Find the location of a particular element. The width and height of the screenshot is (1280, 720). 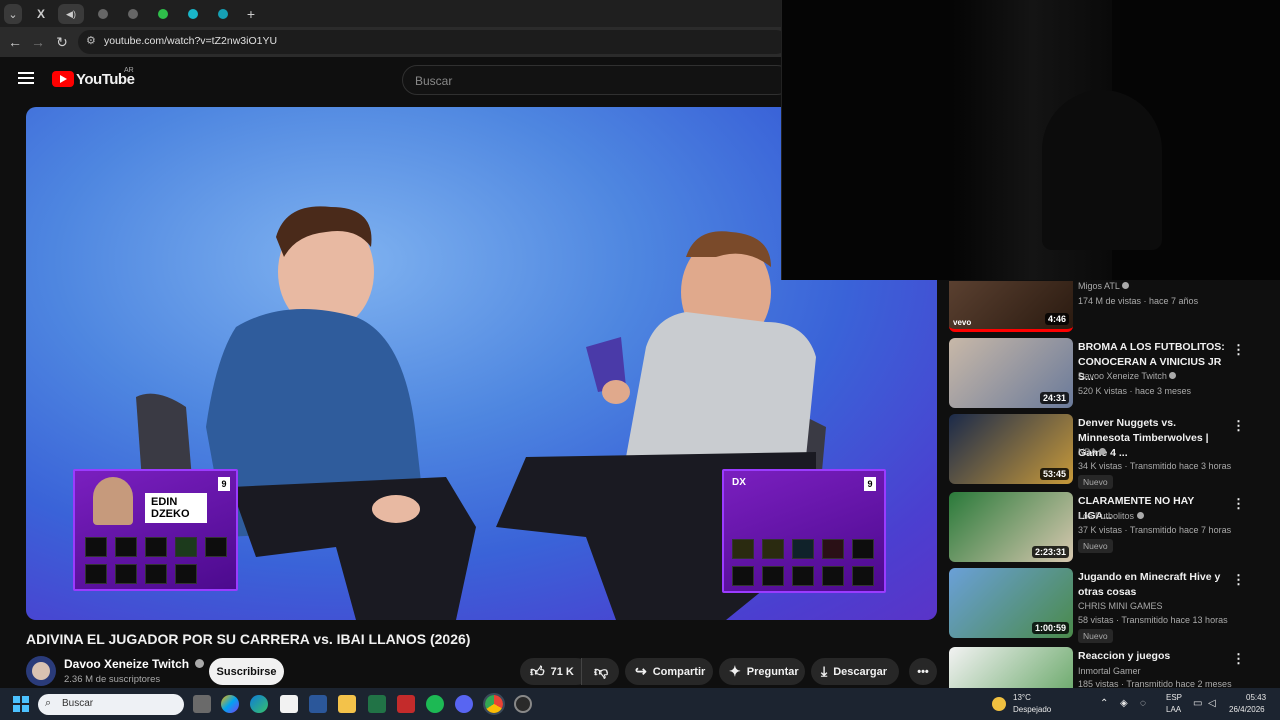

site-info-icon: ⚙ is located at coordinates (91, 40).